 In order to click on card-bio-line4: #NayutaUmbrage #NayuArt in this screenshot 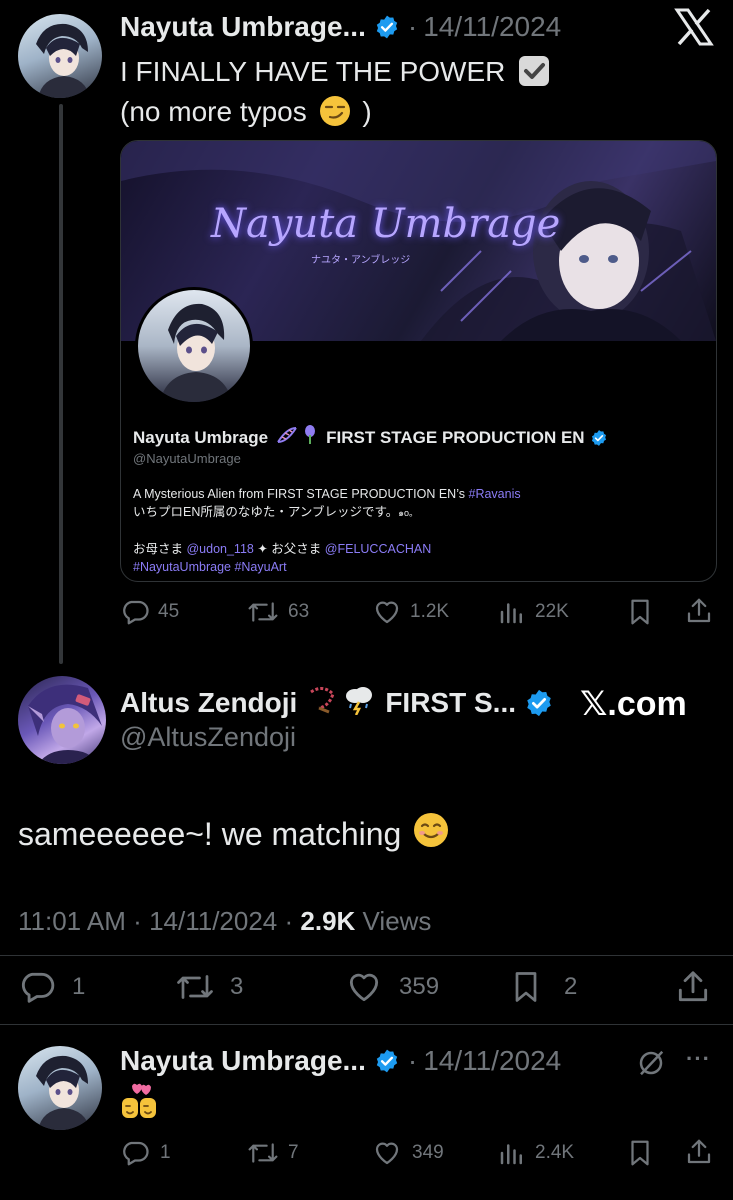, I will do `click(327, 567)`.